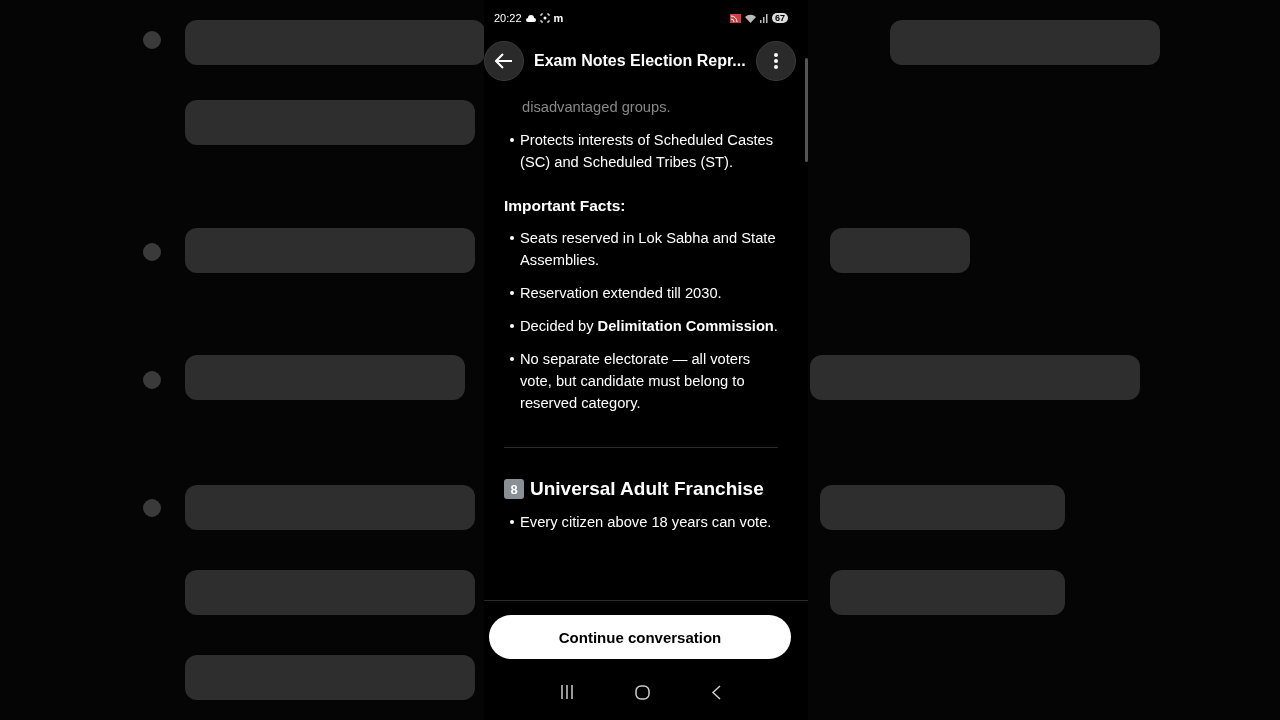  I want to click on number-badge: 8, so click(514, 489).